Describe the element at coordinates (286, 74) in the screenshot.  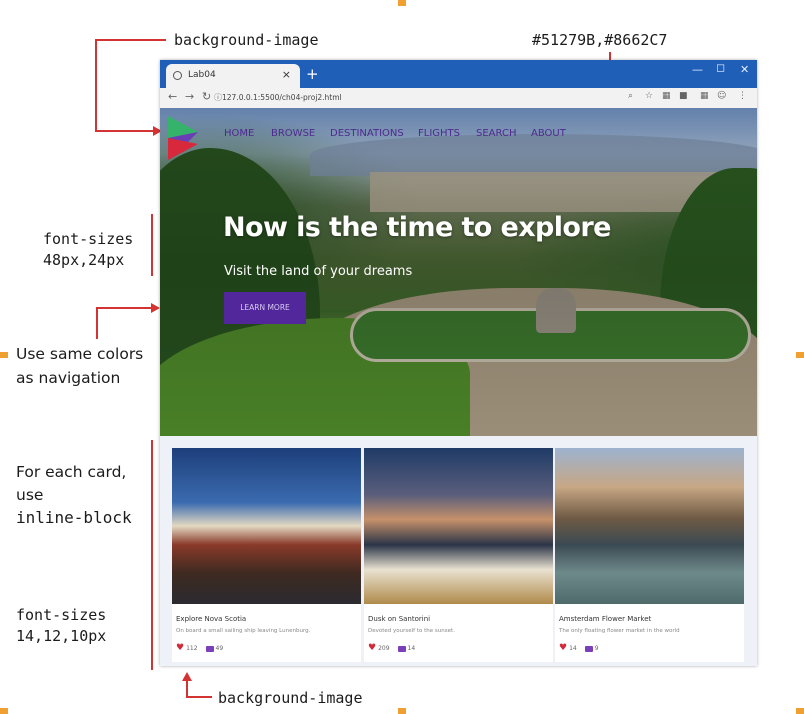
I see `tab-close-icon: ×` at that location.